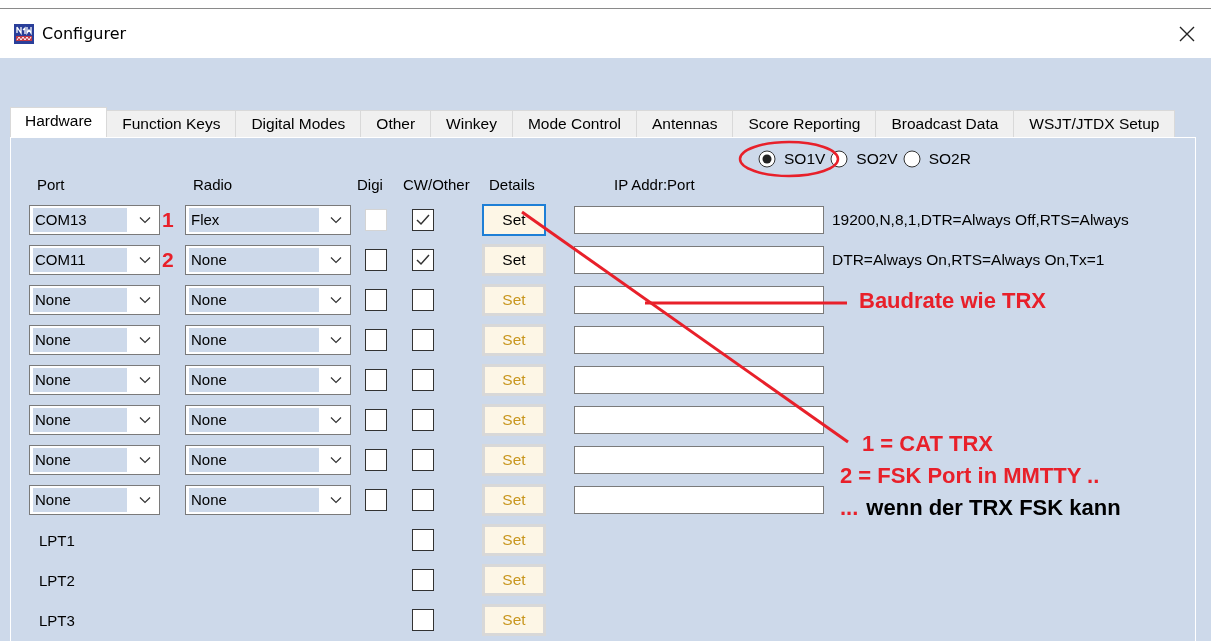  Describe the element at coordinates (805, 159) in the screenshot. I see `radio-label: SO1V` at that location.